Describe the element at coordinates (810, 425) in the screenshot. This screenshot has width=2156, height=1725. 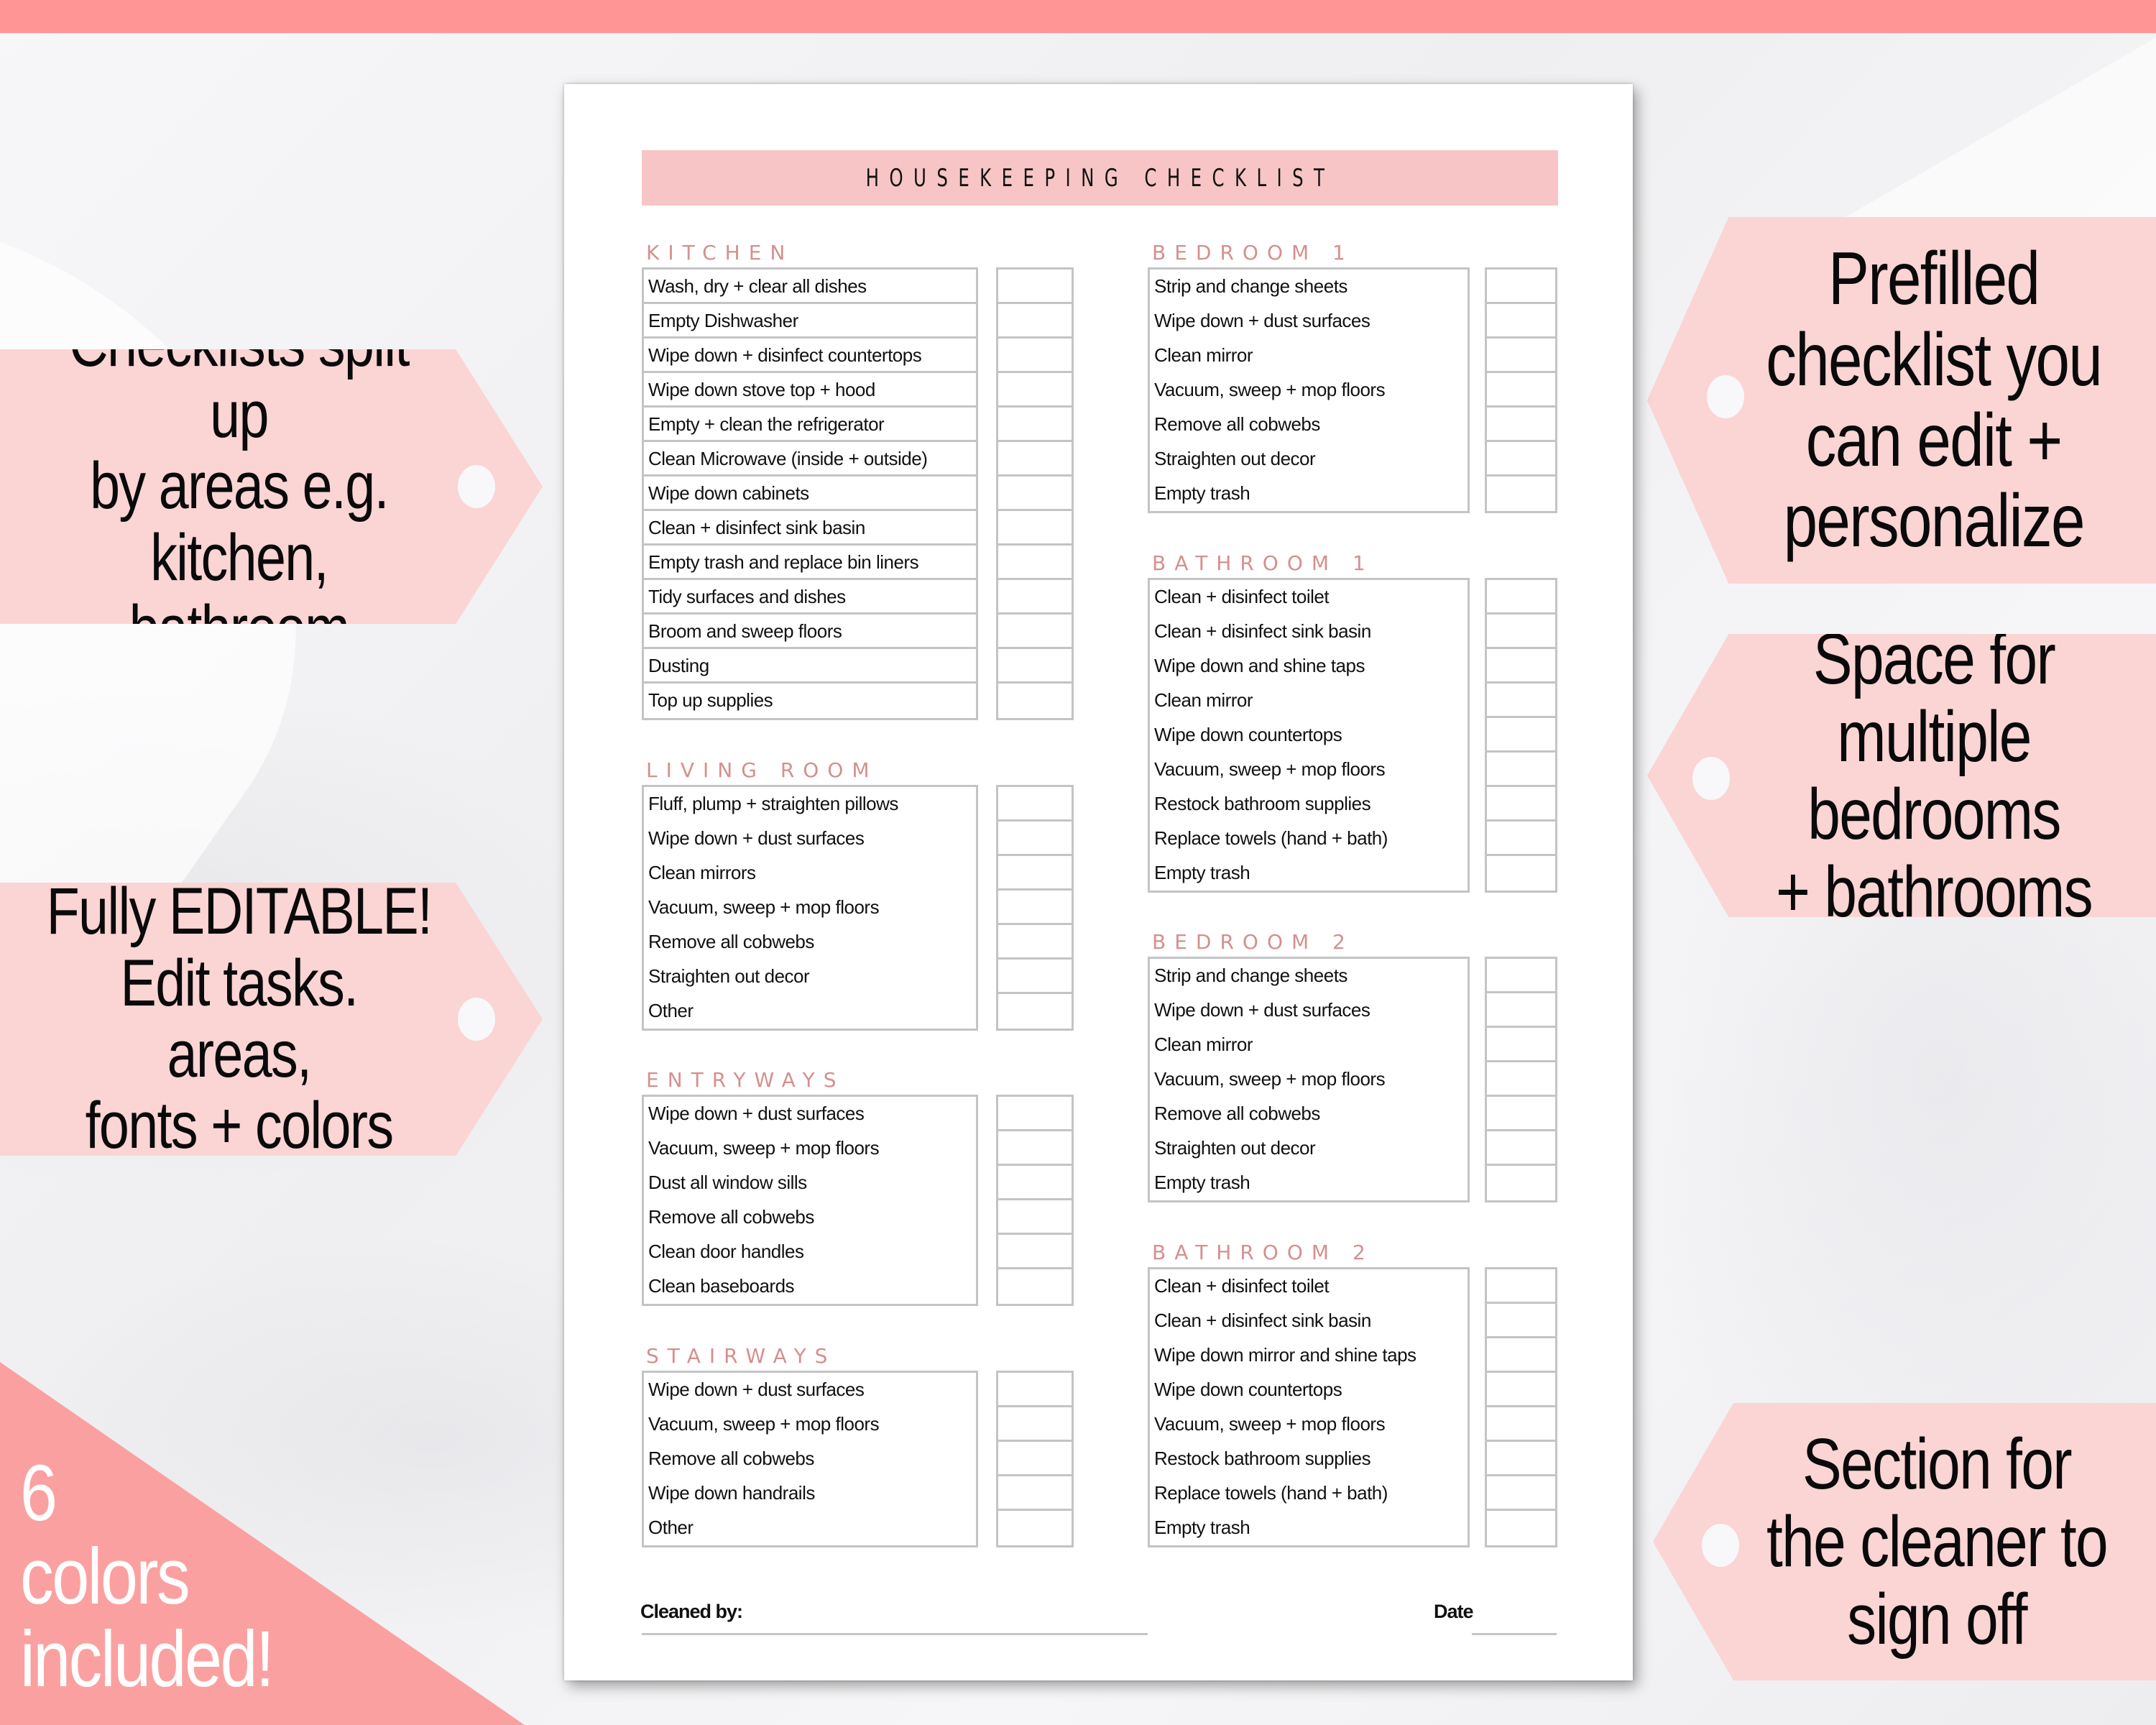
I see `task-item: Empty + clean the refrigerator` at that location.